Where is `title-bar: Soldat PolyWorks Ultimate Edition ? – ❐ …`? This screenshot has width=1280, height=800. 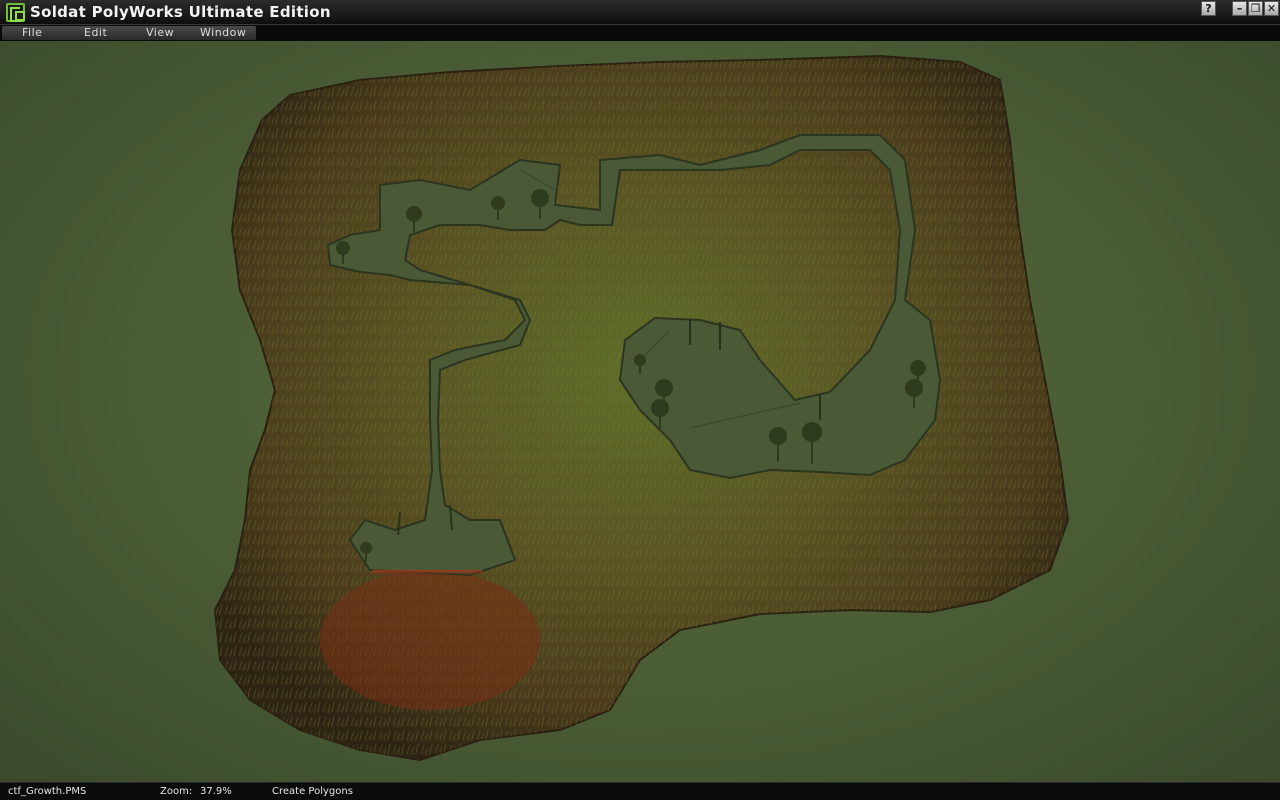 title-bar: Soldat PolyWorks Ultimate Edition ? – ❐ … is located at coordinates (640, 12).